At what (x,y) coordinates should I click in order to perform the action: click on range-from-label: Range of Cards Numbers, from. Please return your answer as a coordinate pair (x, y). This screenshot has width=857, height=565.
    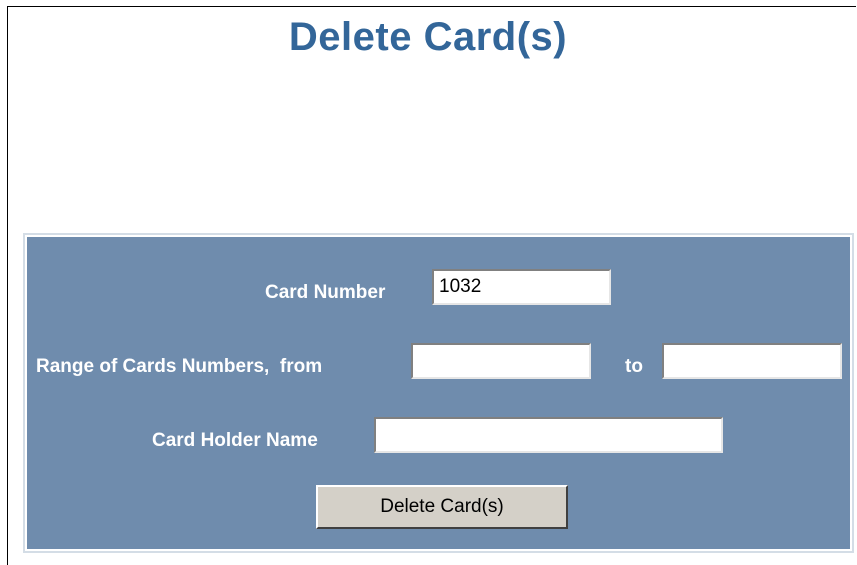
    Looking at the image, I should click on (179, 366).